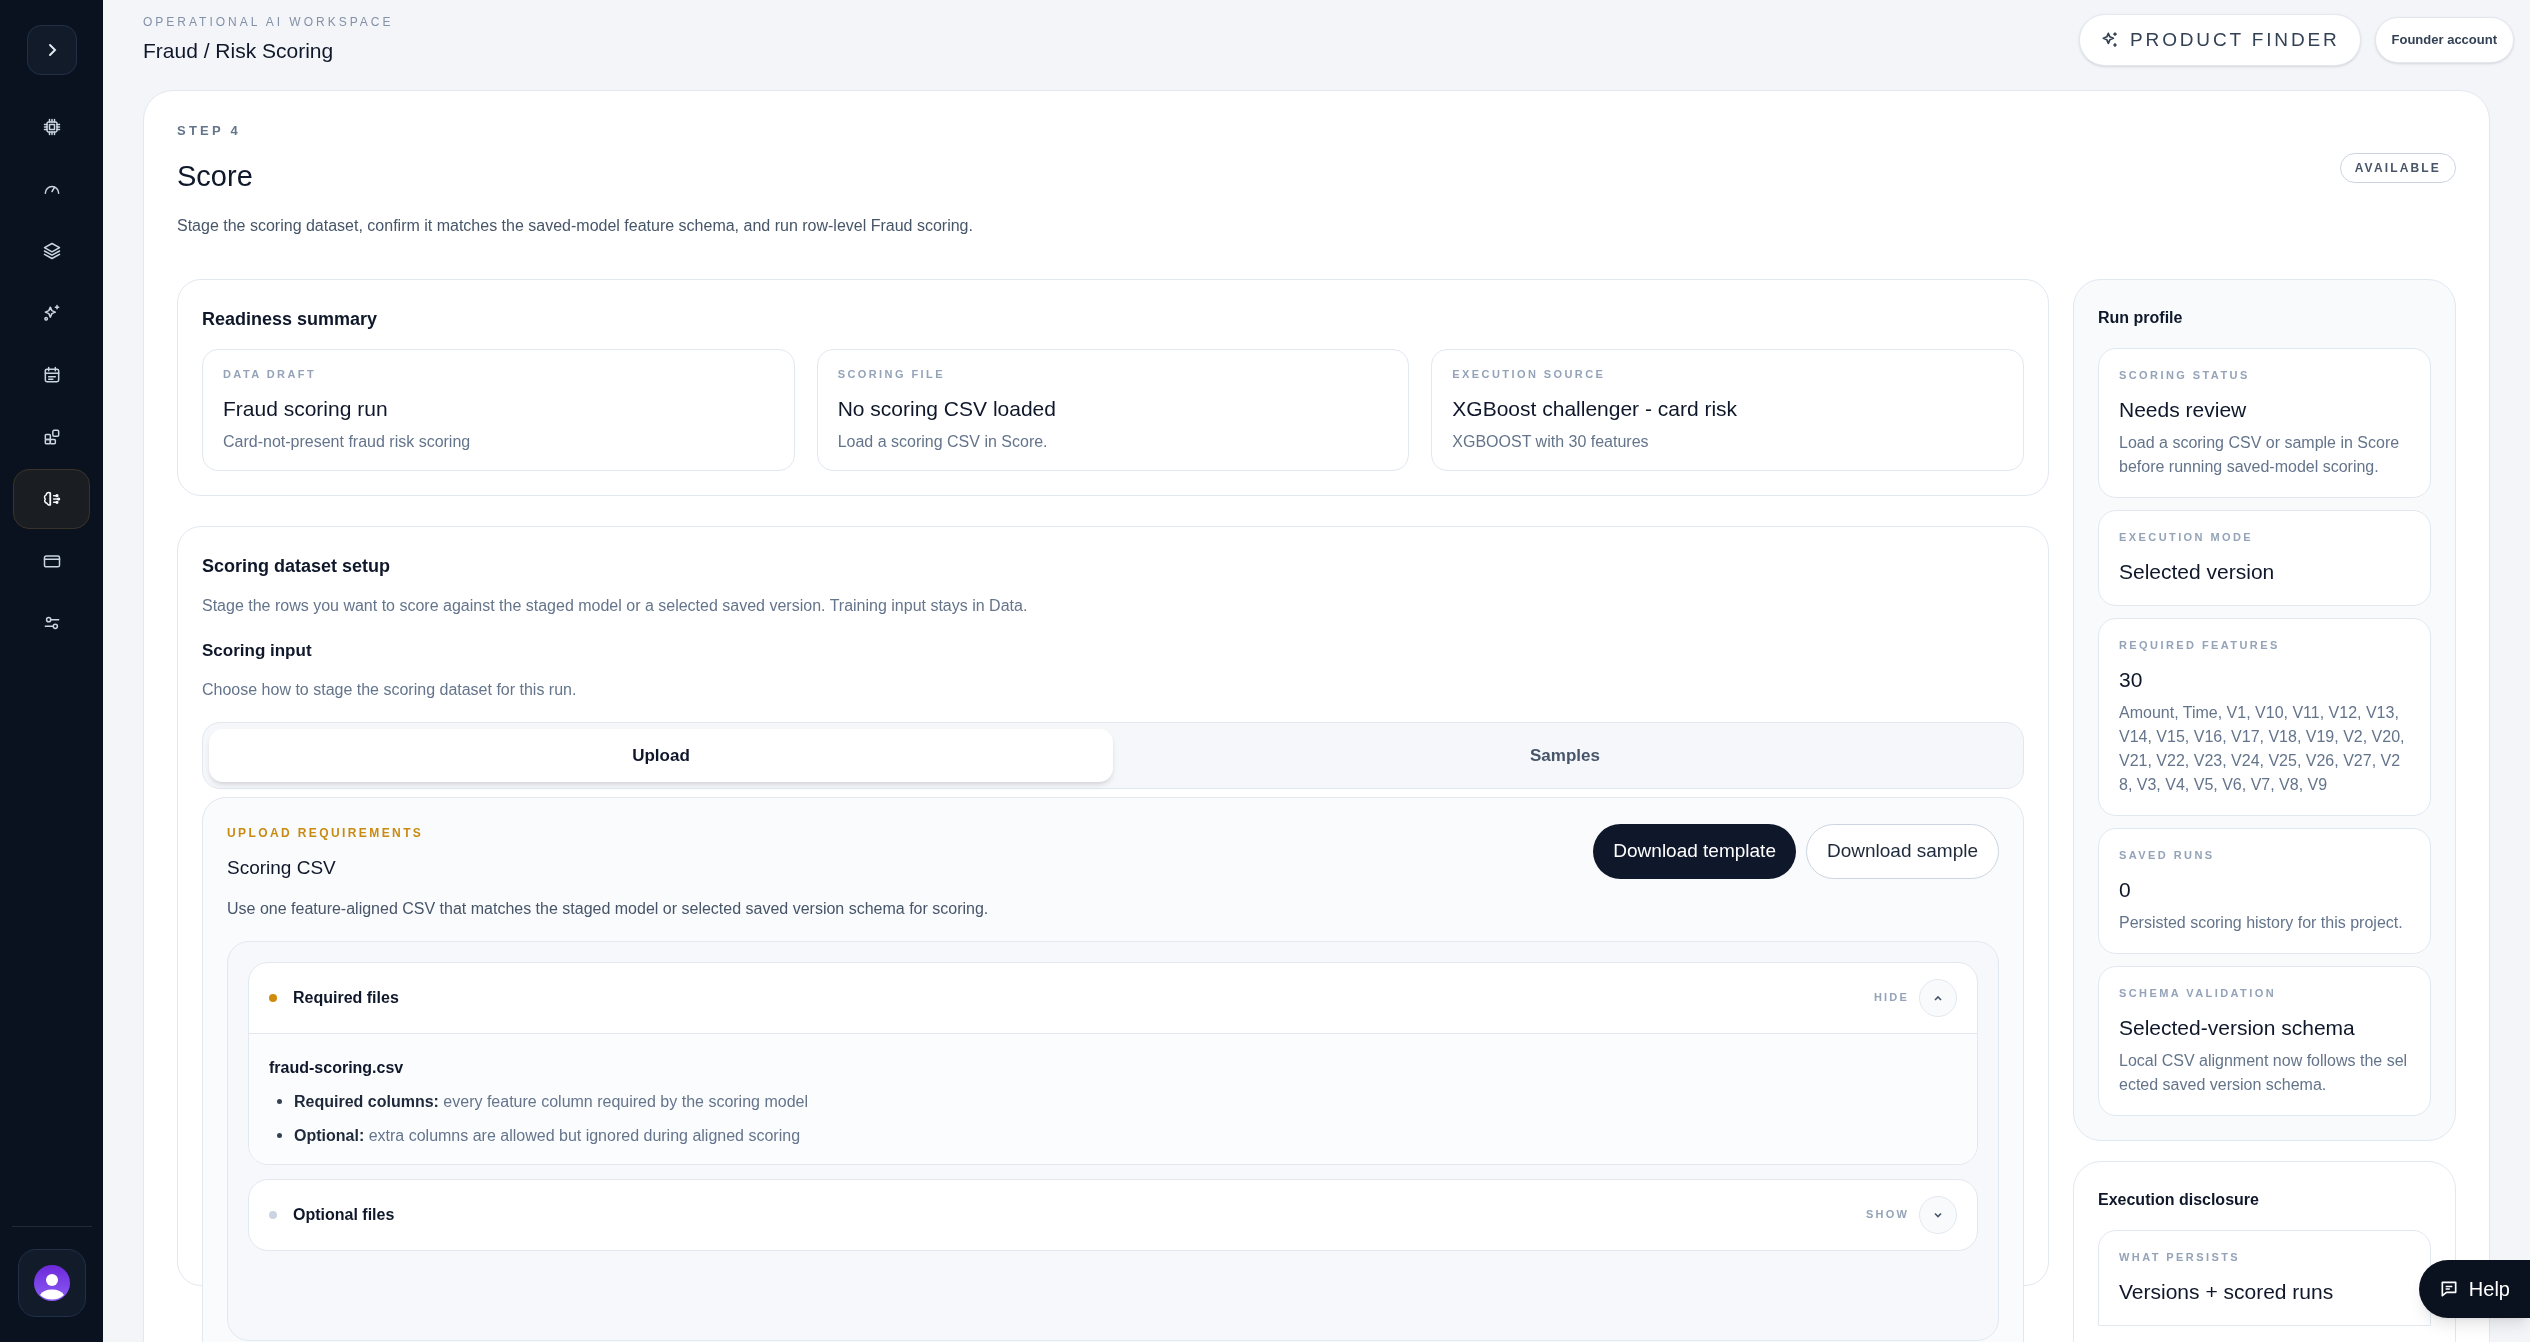  What do you see at coordinates (297, 566) in the screenshot?
I see `section-title: Scoring dataset setup` at bounding box center [297, 566].